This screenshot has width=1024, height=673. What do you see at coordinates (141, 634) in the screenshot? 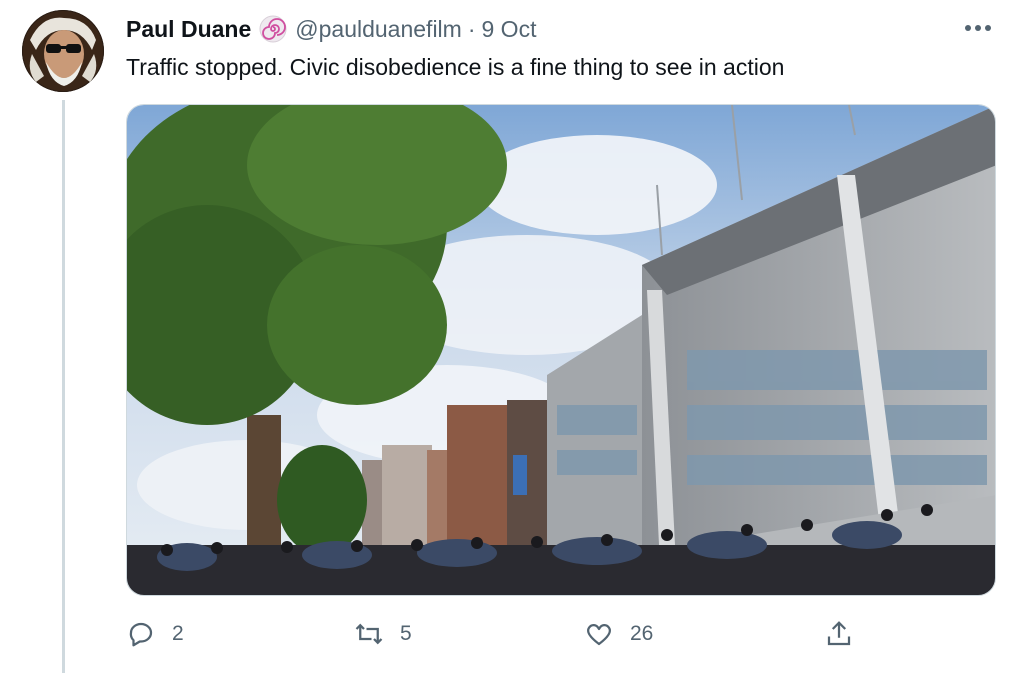
I see `reply-icon` at bounding box center [141, 634].